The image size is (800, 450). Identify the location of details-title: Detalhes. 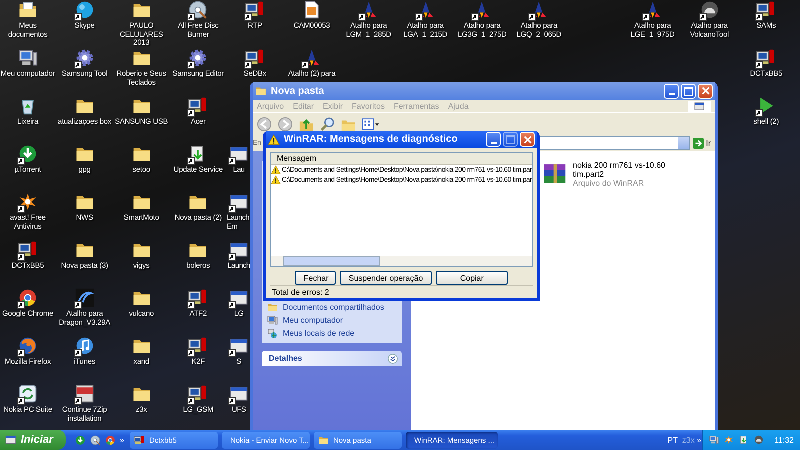
(285, 358).